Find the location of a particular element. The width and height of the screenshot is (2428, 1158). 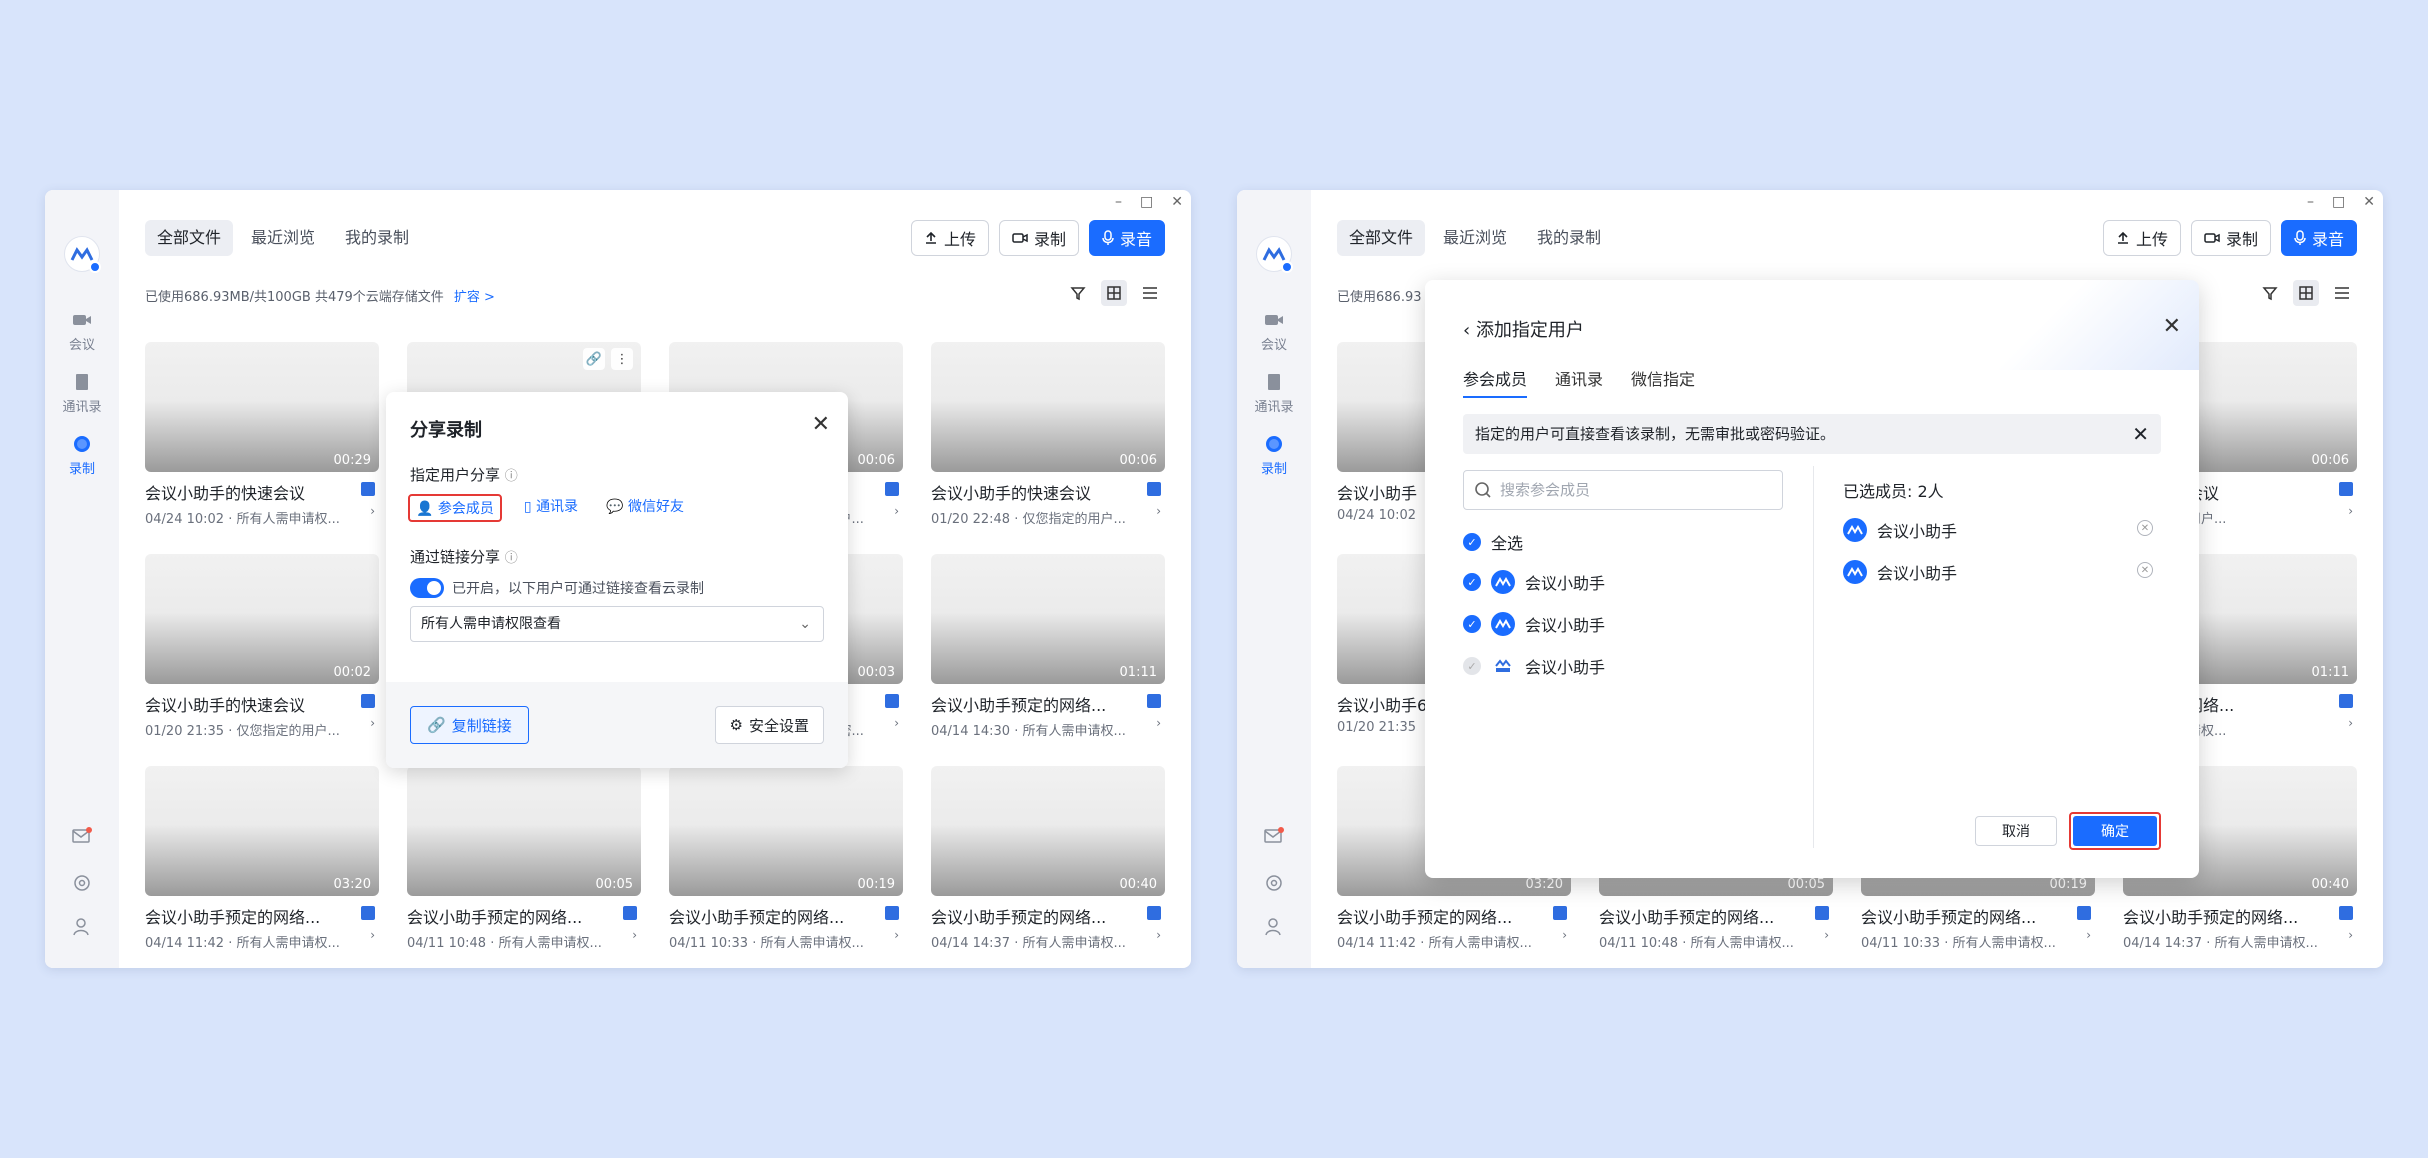

select-all-row: ✓ 全选 is located at coordinates (1493, 542).